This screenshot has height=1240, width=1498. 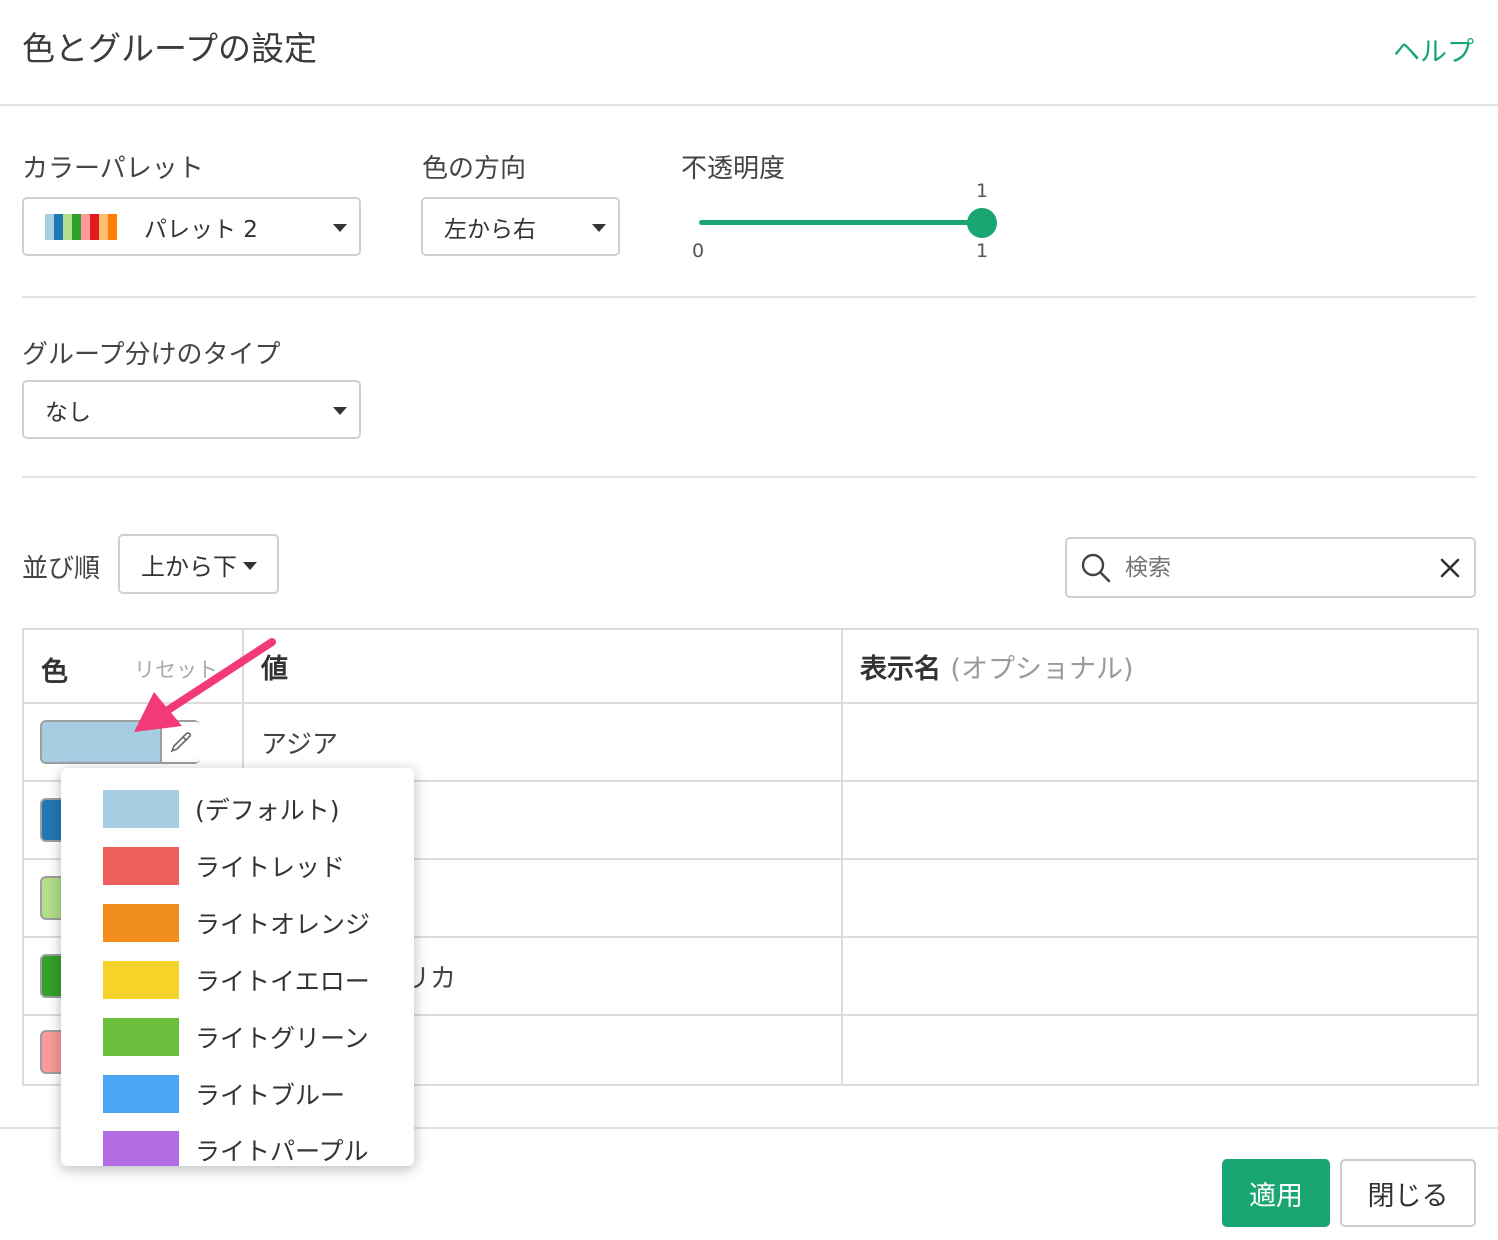 I want to click on color-option-light-green: ライトグリーン, so click(x=236, y=1037).